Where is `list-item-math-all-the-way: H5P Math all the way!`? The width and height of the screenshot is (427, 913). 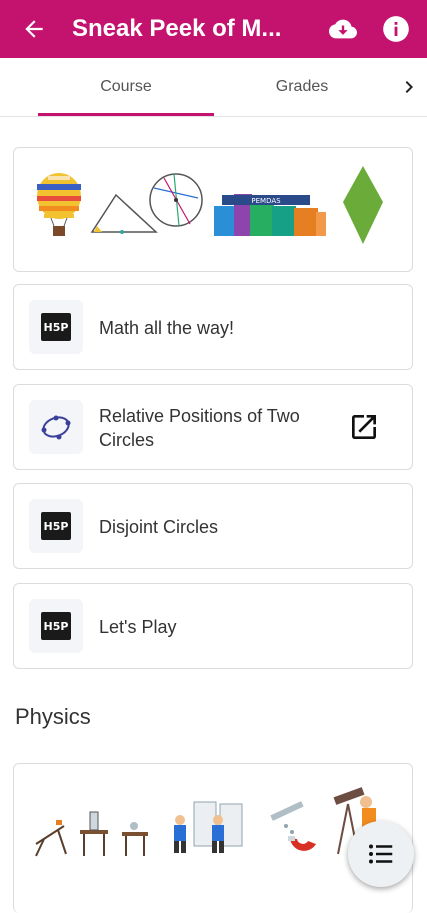
list-item-math-all-the-way: H5P Math all the way! is located at coordinates (213, 327).